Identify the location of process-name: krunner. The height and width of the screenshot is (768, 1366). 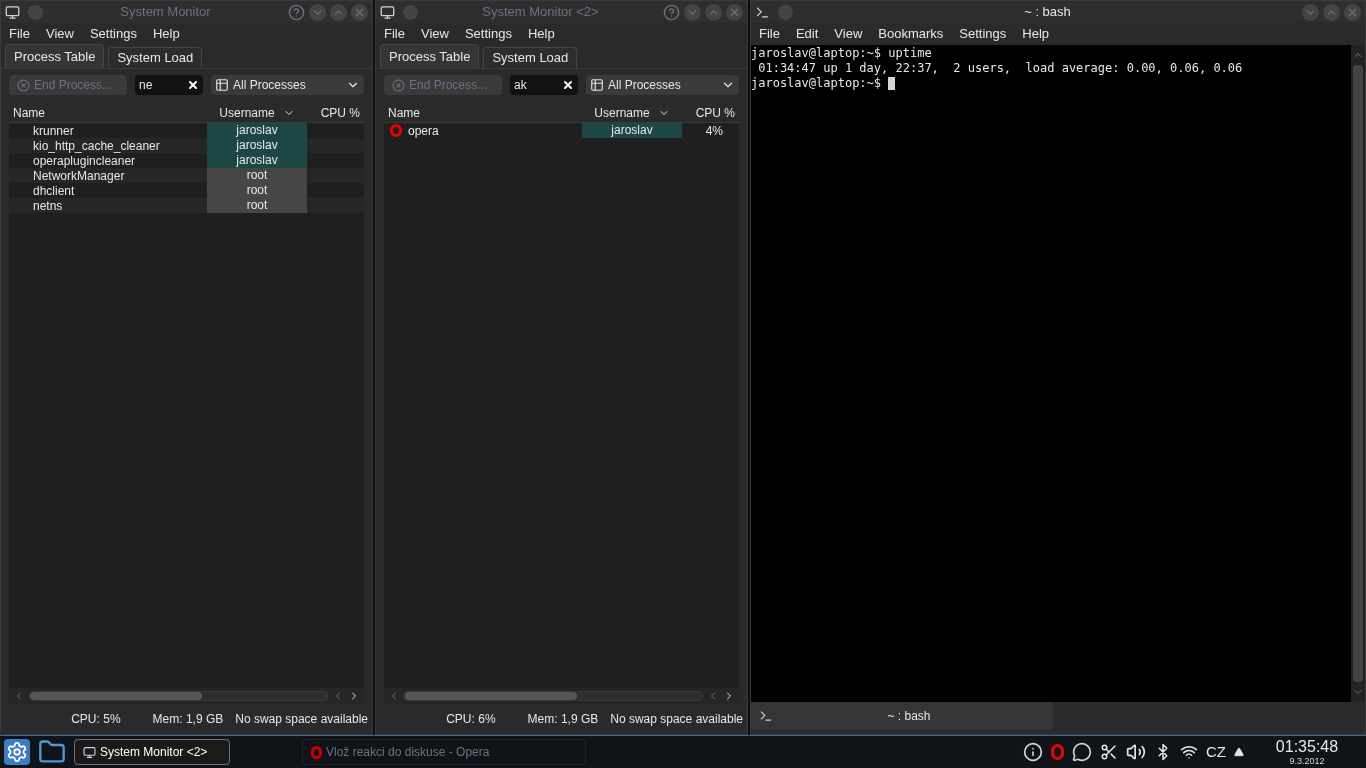
(53, 131).